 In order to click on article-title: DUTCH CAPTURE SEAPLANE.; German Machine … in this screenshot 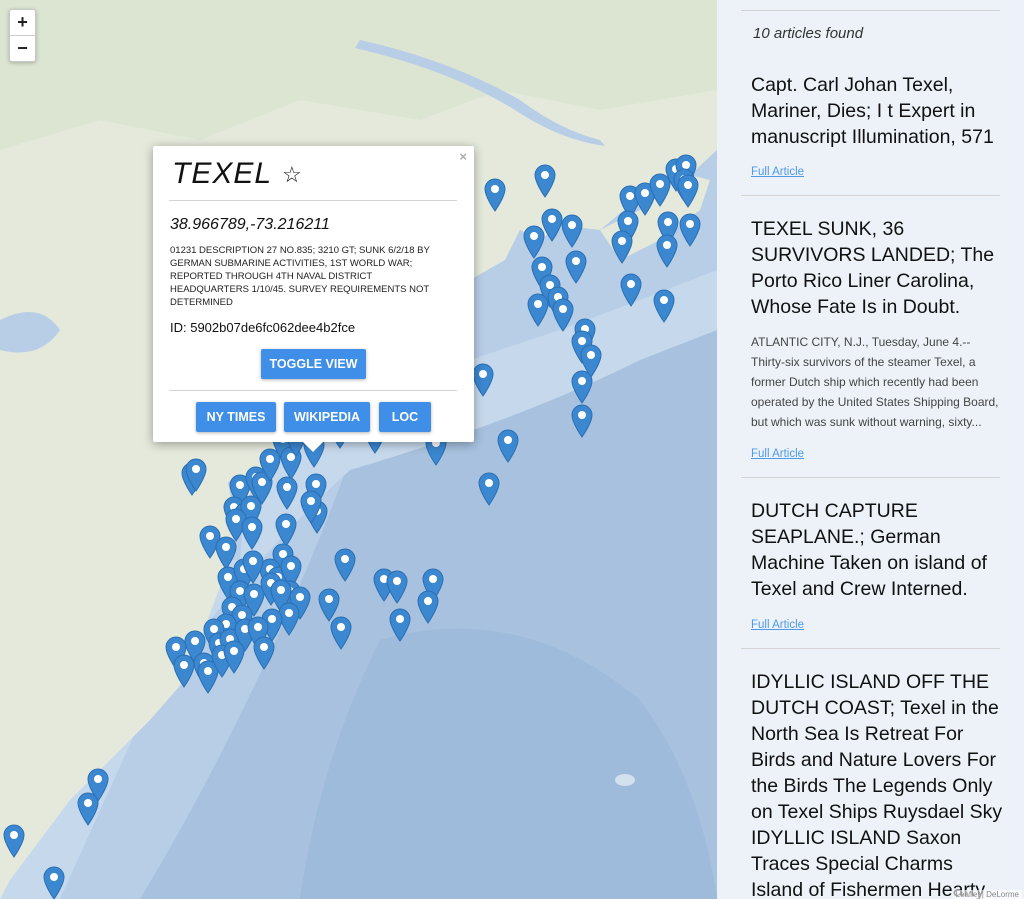, I will do `click(869, 550)`.